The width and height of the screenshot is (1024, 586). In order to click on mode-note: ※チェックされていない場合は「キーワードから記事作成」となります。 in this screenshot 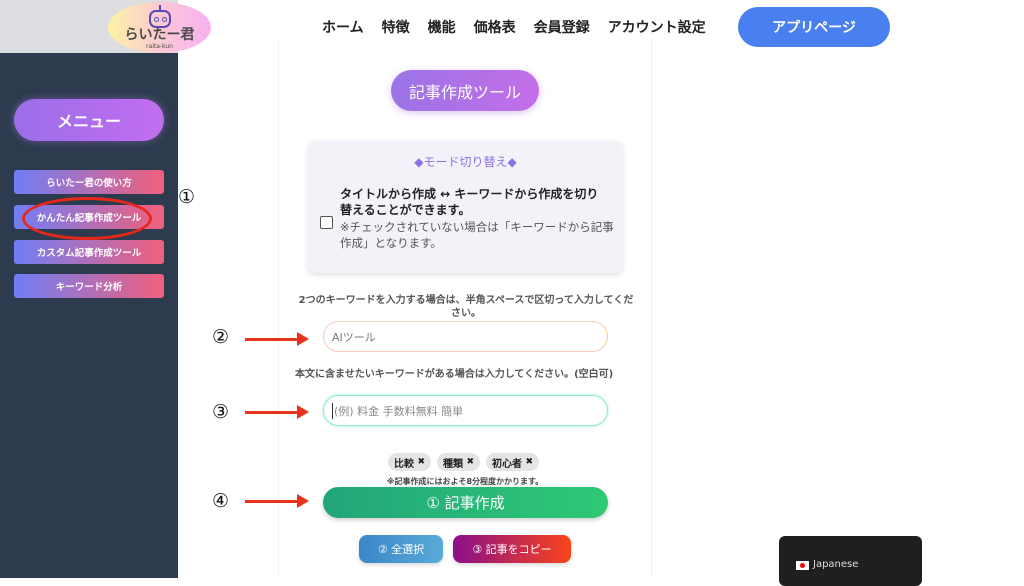, I will do `click(477, 235)`.